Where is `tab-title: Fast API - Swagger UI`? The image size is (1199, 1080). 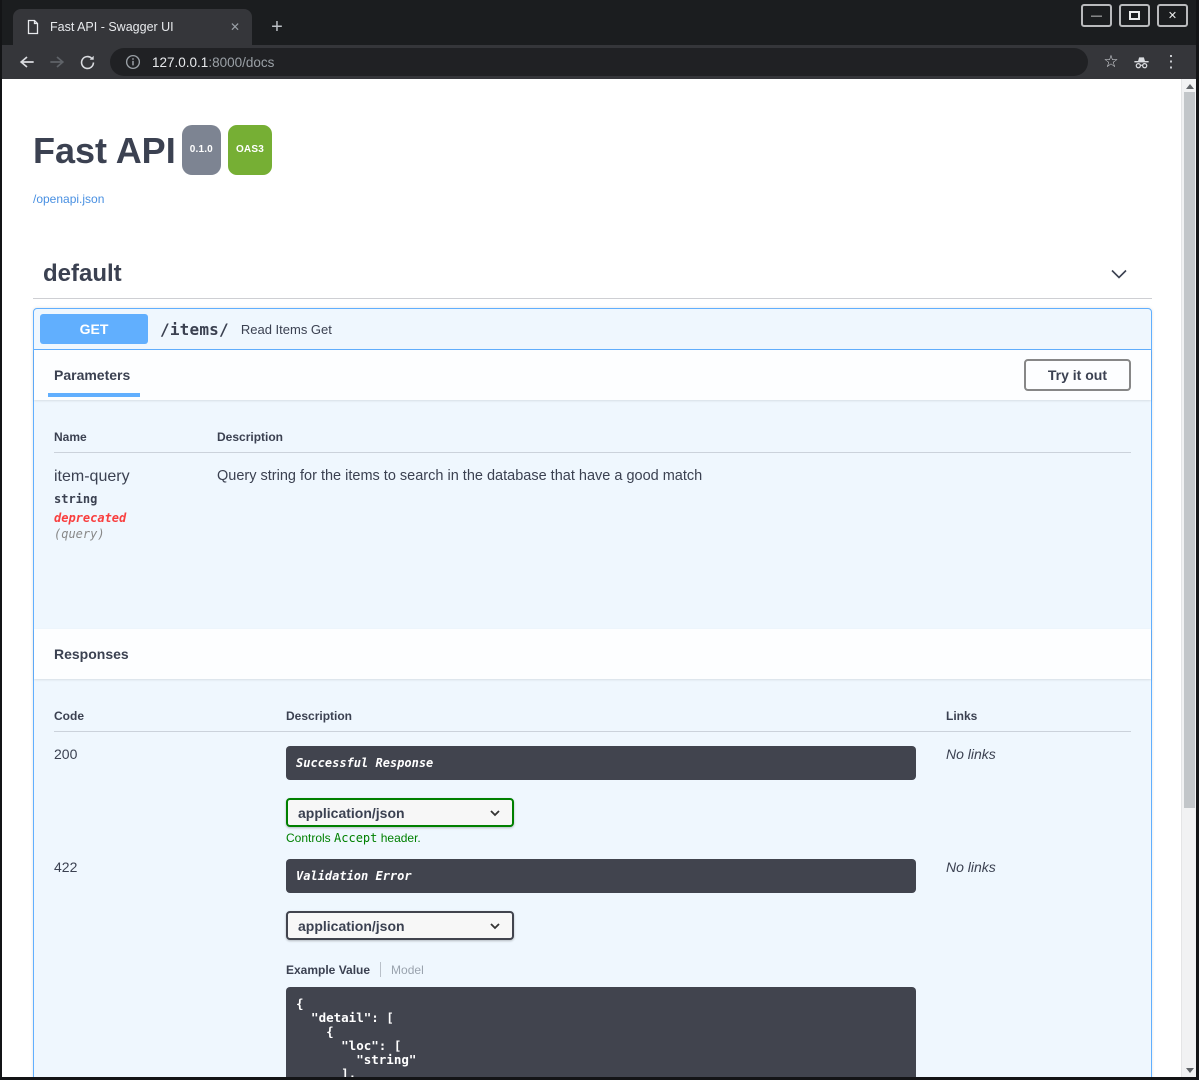 tab-title: Fast API - Swagger UI is located at coordinates (112, 27).